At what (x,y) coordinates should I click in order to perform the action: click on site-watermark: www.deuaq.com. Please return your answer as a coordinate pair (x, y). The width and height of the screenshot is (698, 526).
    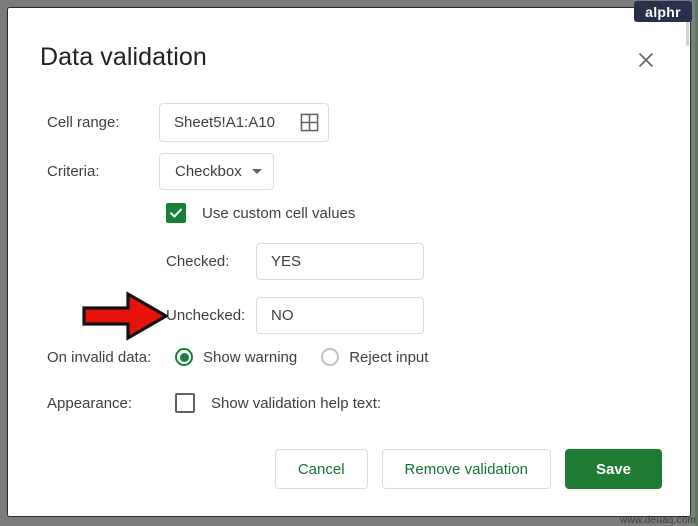
    Looking at the image, I should click on (658, 520).